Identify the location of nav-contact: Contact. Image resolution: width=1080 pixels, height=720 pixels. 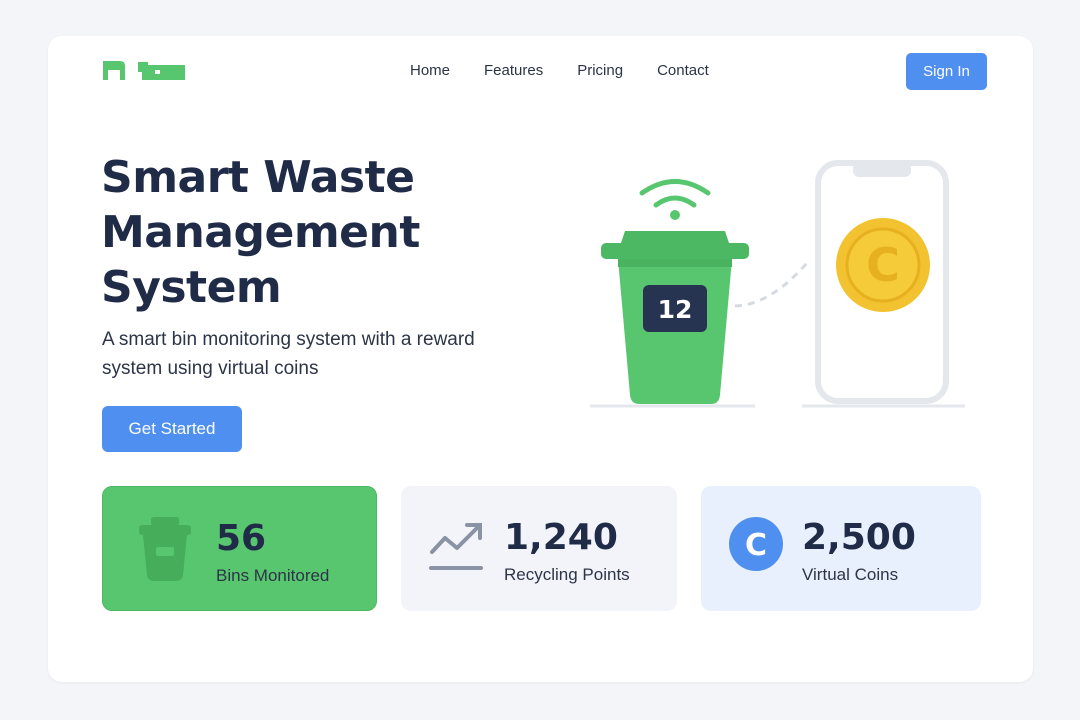
(683, 70).